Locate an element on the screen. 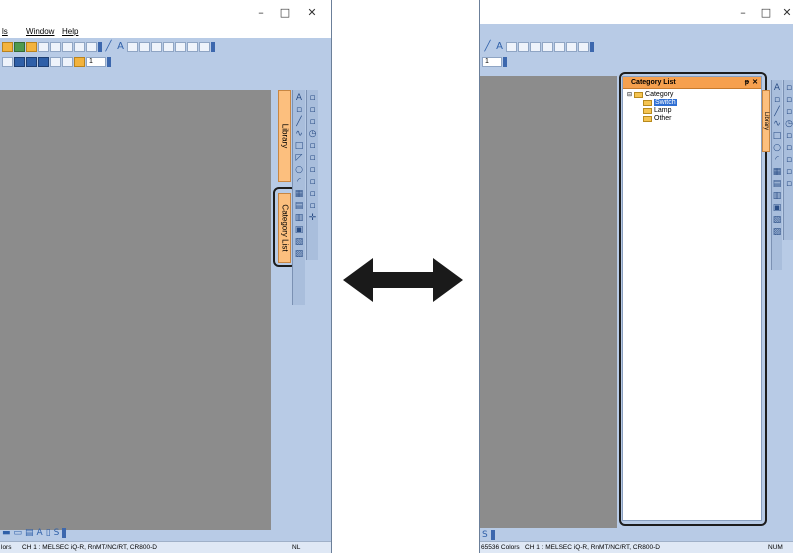 The height and width of the screenshot is (553, 793). move-icon: ✛ is located at coordinates (312, 218).